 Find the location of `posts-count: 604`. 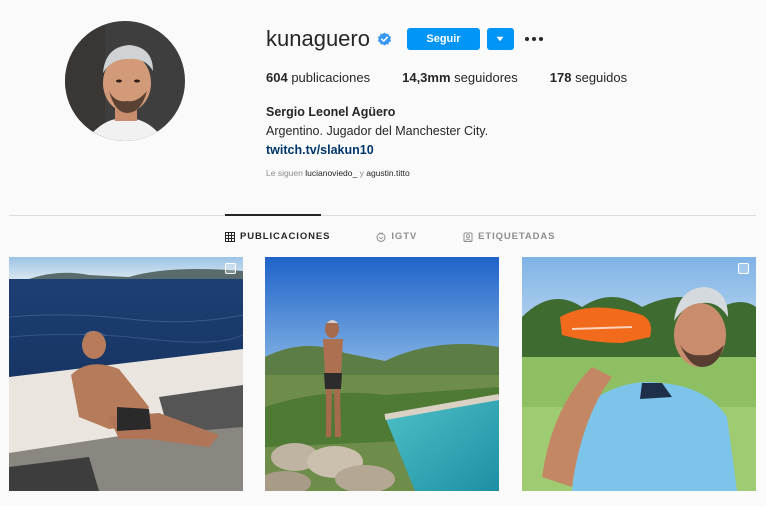

posts-count: 604 is located at coordinates (277, 77).